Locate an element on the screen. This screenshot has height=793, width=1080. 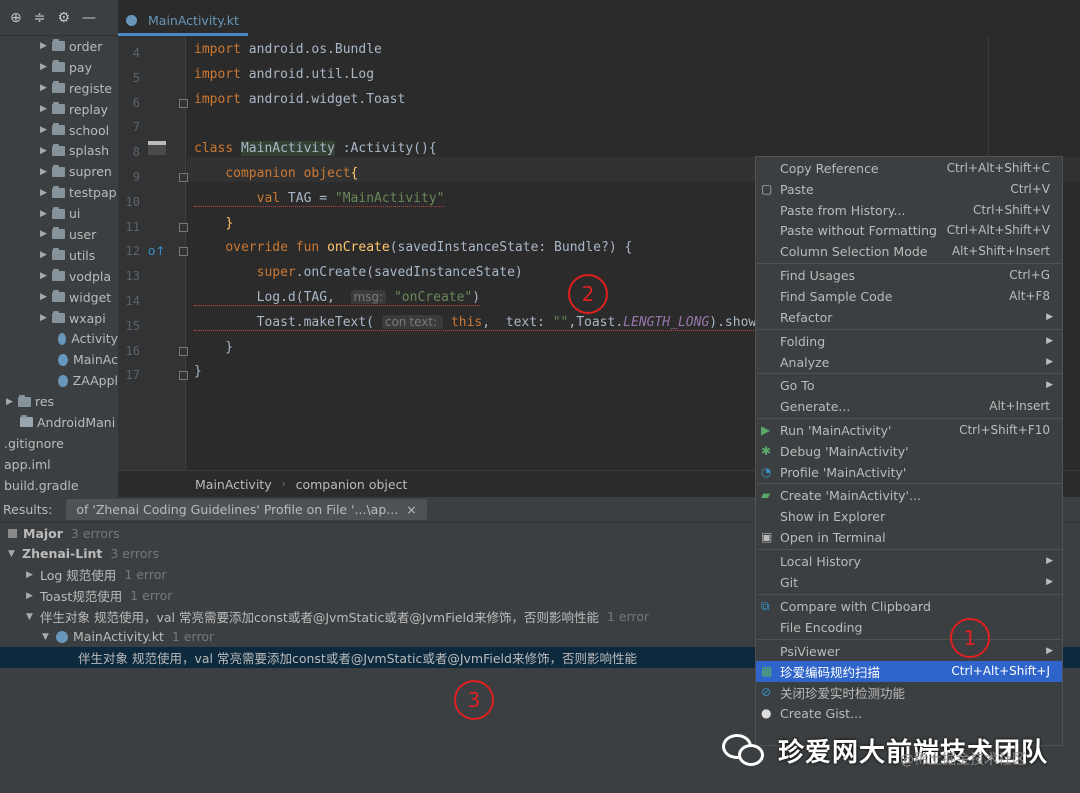
code-line: import android.os.Bundle is located at coordinates (288, 49).